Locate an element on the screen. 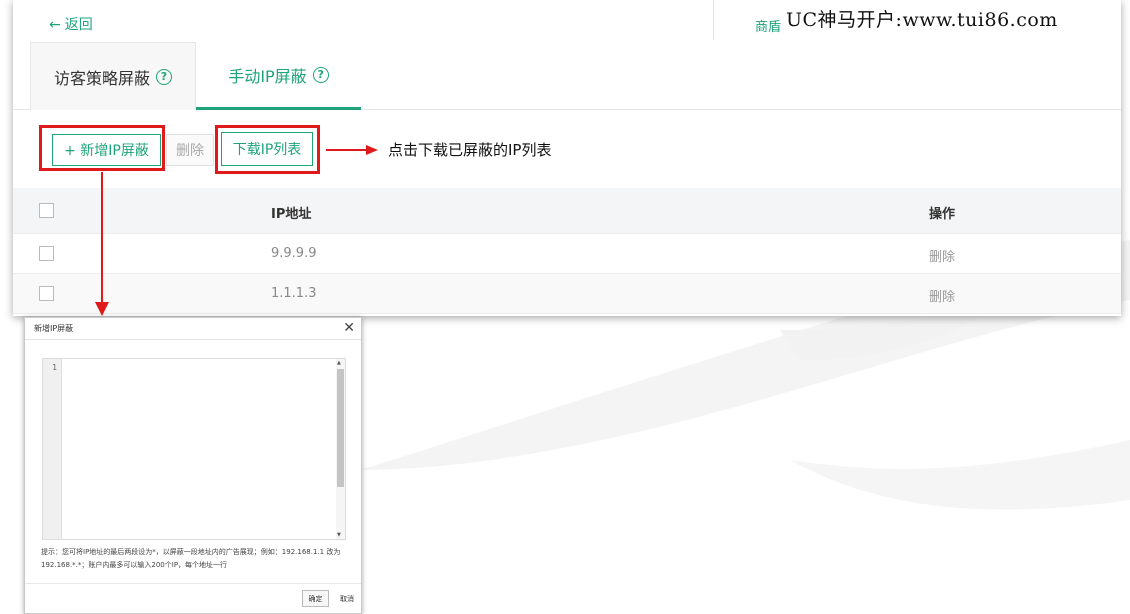 The width and height of the screenshot is (1130, 614). tab-label: 手动IP屏蔽 is located at coordinates (267, 76).